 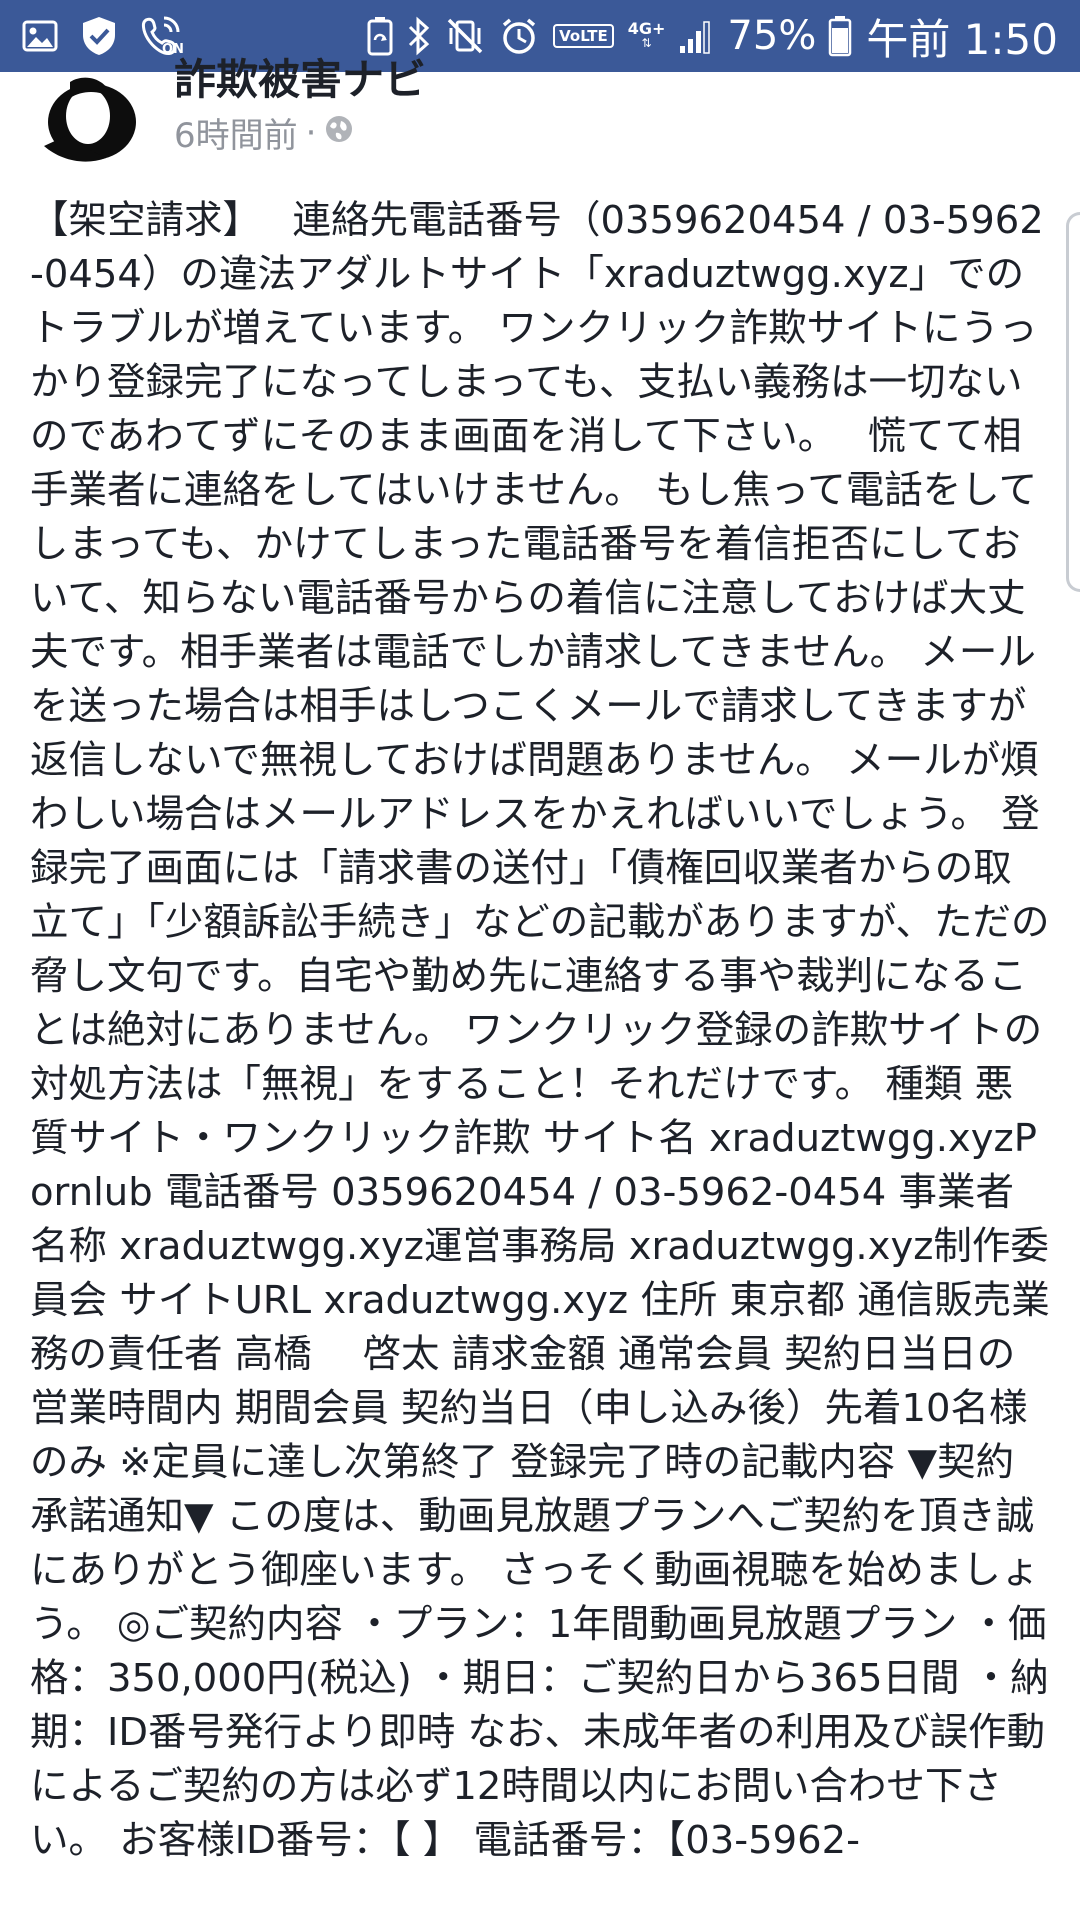 I want to click on post-meta: 6時間前 ·, so click(x=264, y=132).